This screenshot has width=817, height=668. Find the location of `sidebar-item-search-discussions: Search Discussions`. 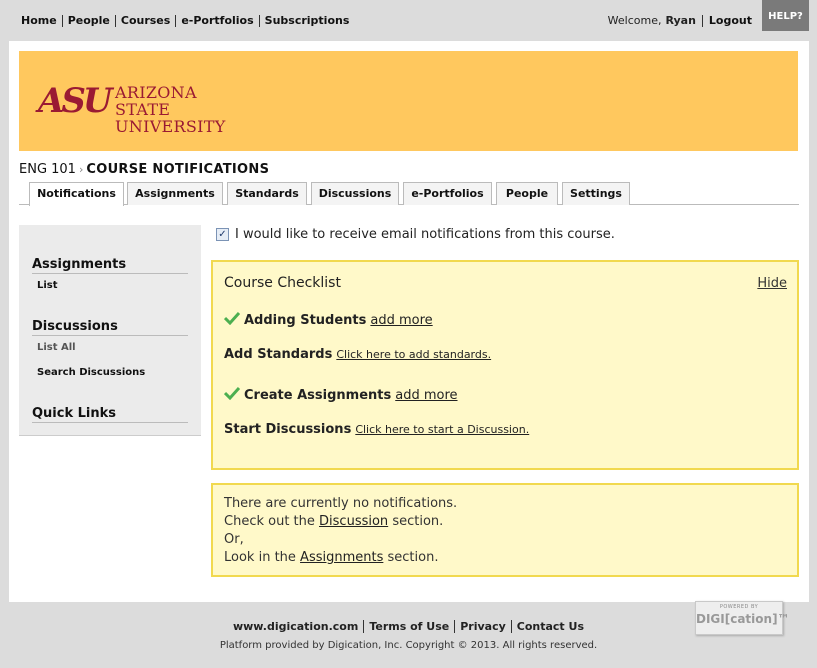

sidebar-item-search-discussions: Search Discussions is located at coordinates (91, 372).